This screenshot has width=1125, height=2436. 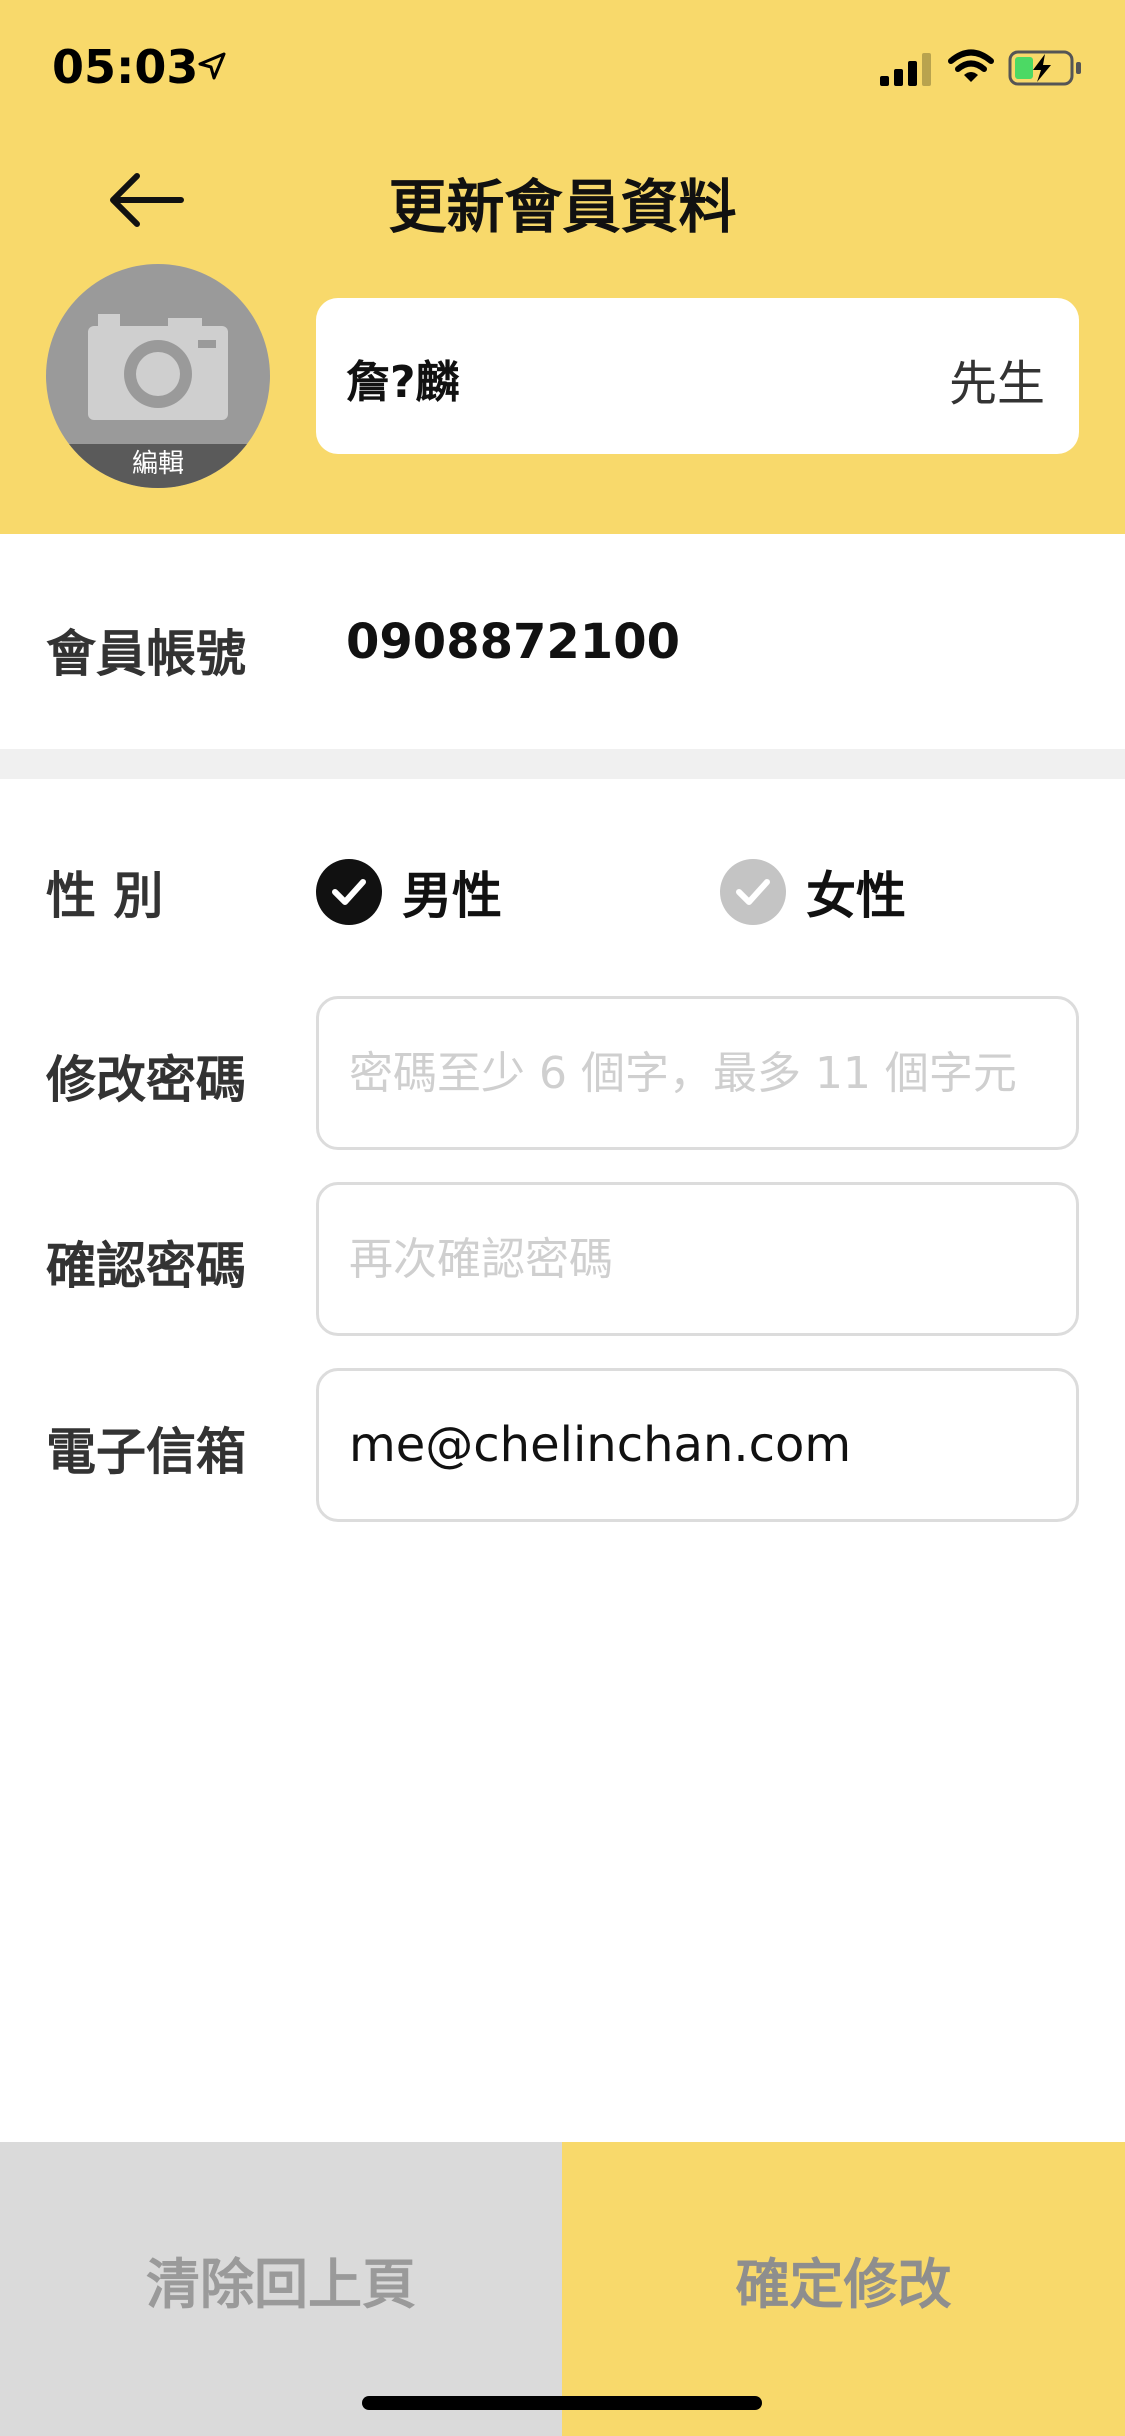 I want to click on wifi-icon, so click(x=971, y=65).